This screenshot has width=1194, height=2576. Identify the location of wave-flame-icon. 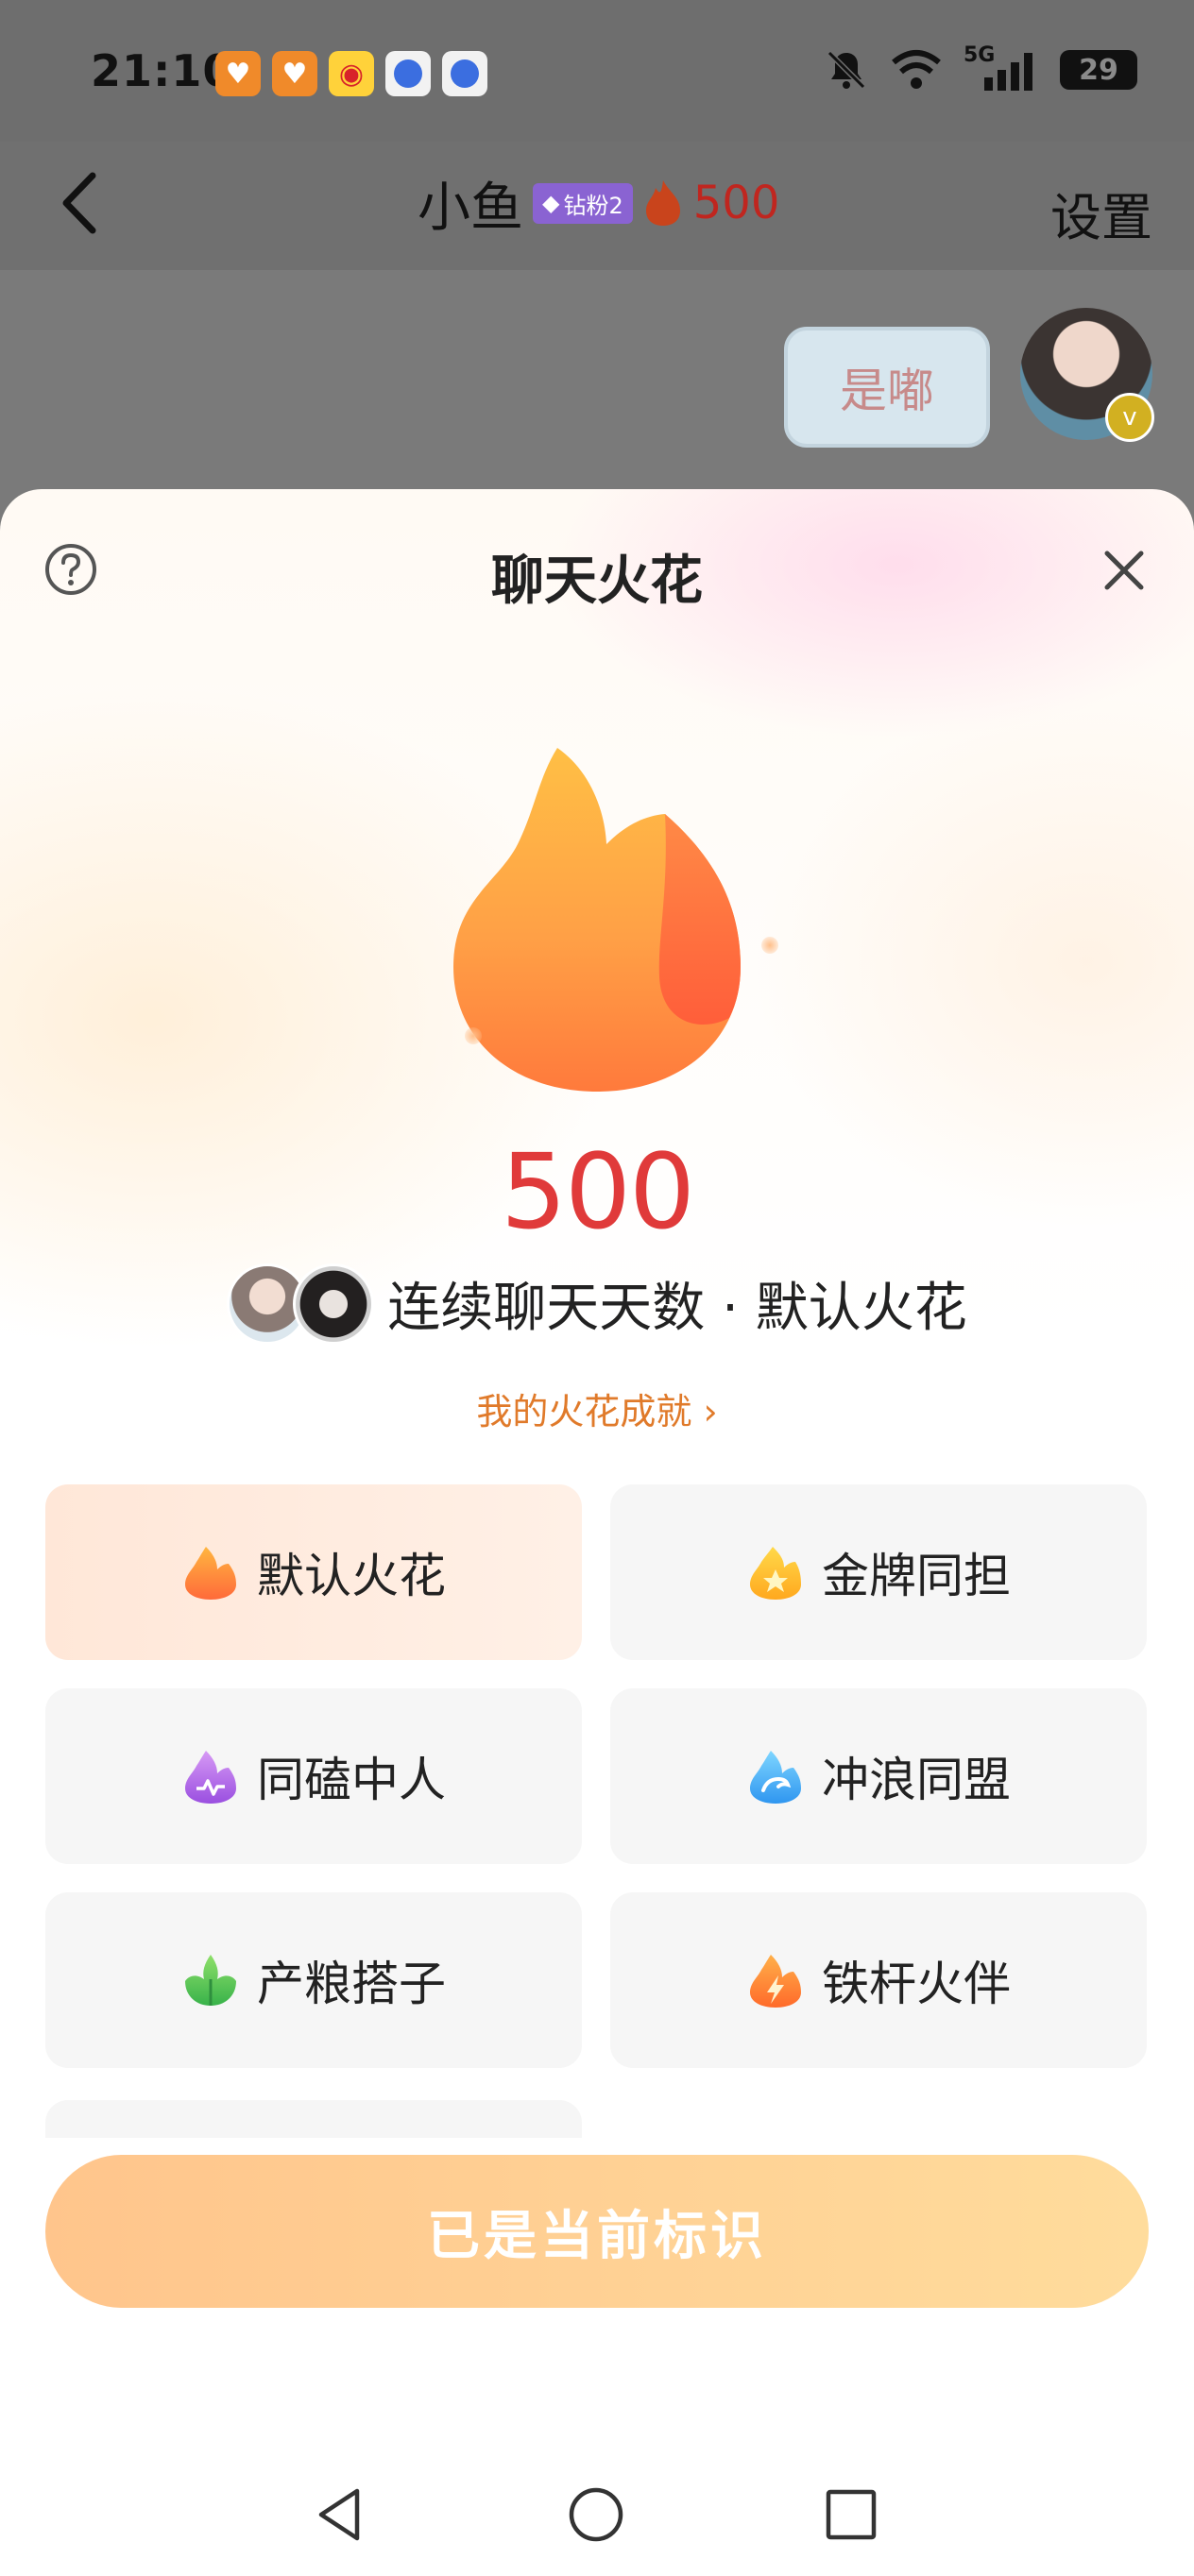
(775, 1777).